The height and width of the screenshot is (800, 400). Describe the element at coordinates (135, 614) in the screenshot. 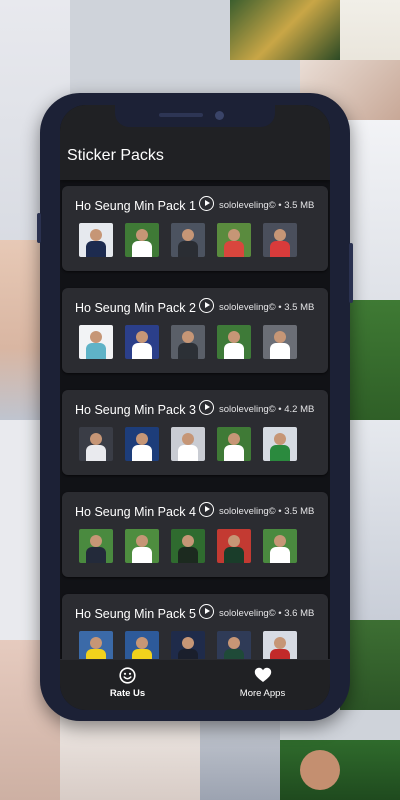

I see `pack-name: Ho Seung Min Pack 5` at that location.